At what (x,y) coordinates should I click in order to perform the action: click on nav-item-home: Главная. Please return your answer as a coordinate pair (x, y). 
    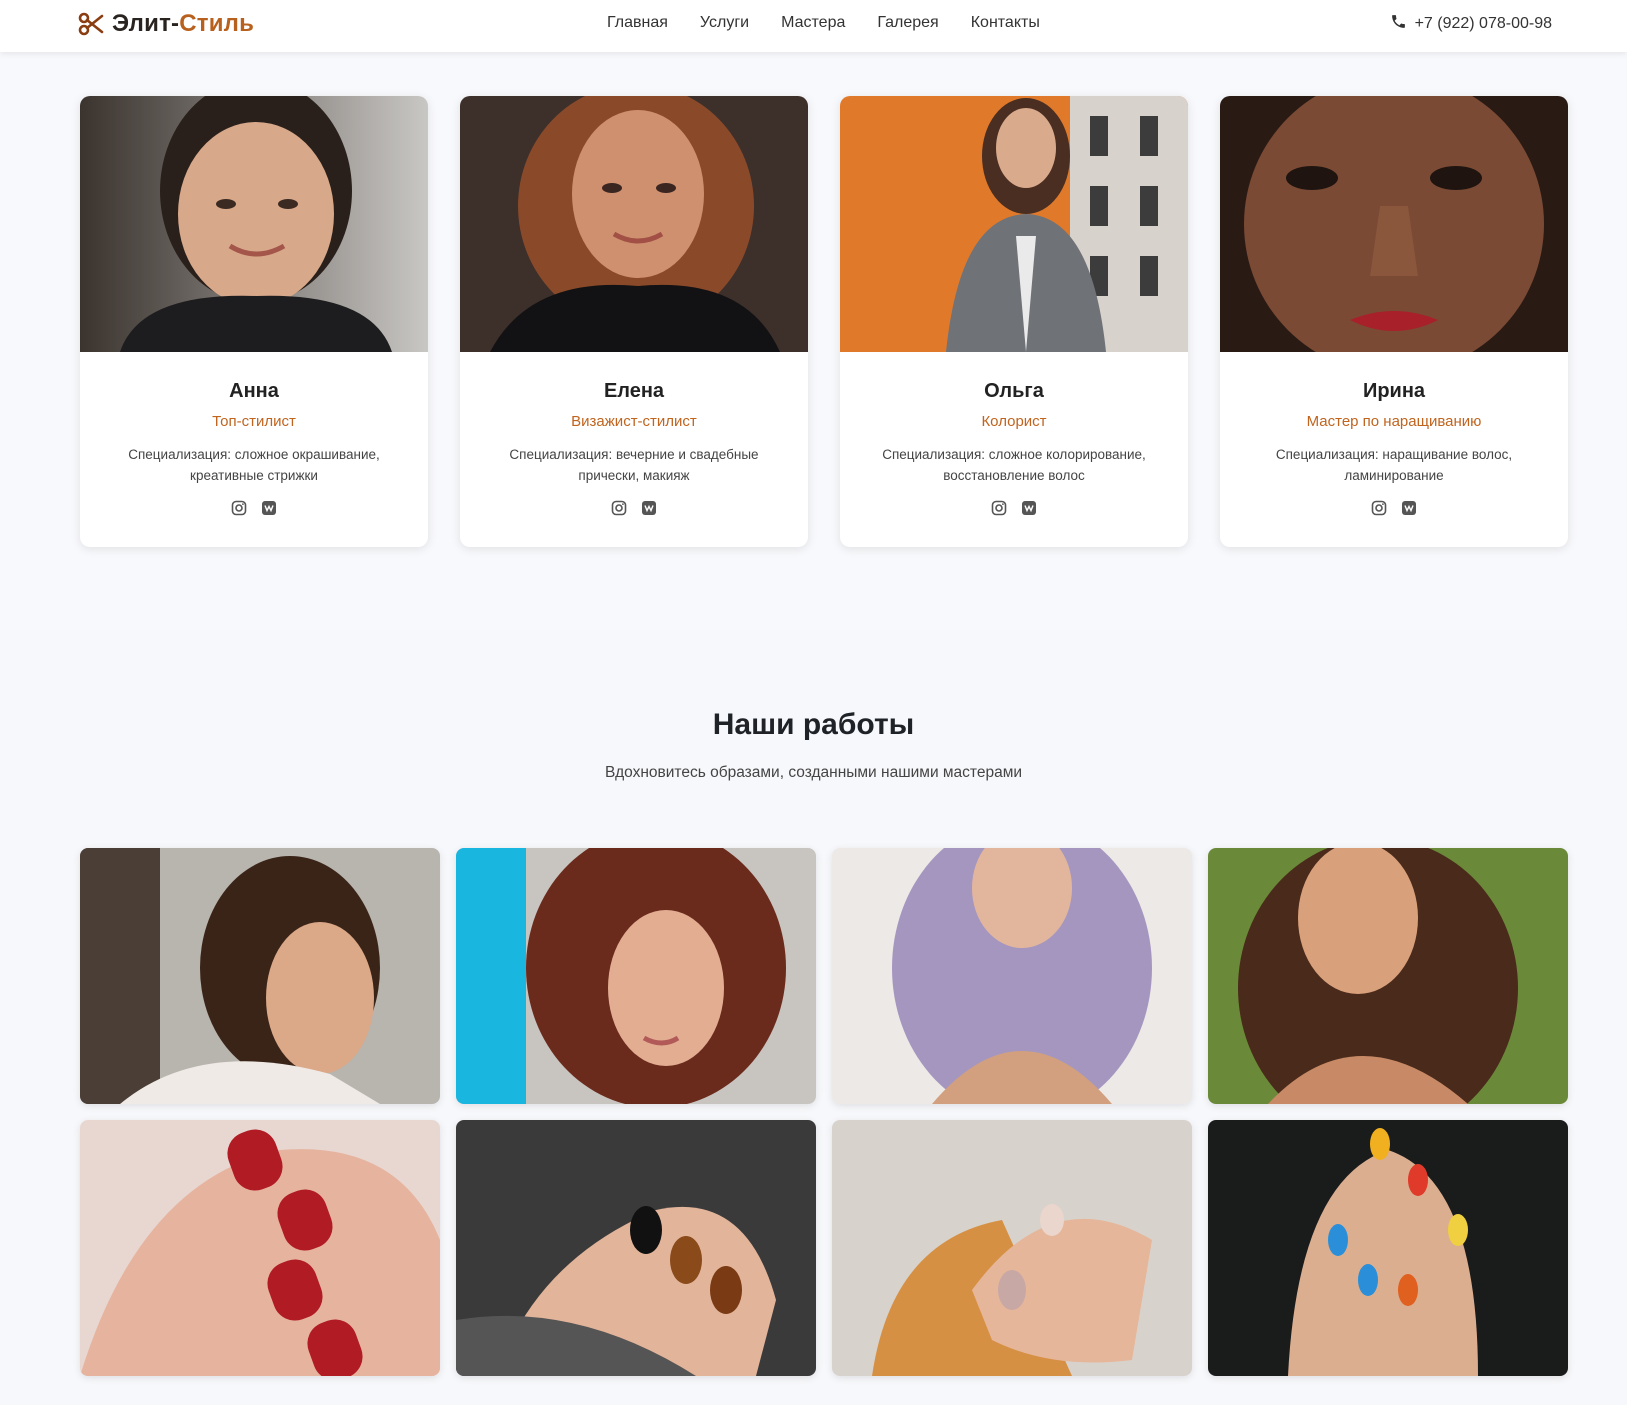
    Looking at the image, I should click on (637, 23).